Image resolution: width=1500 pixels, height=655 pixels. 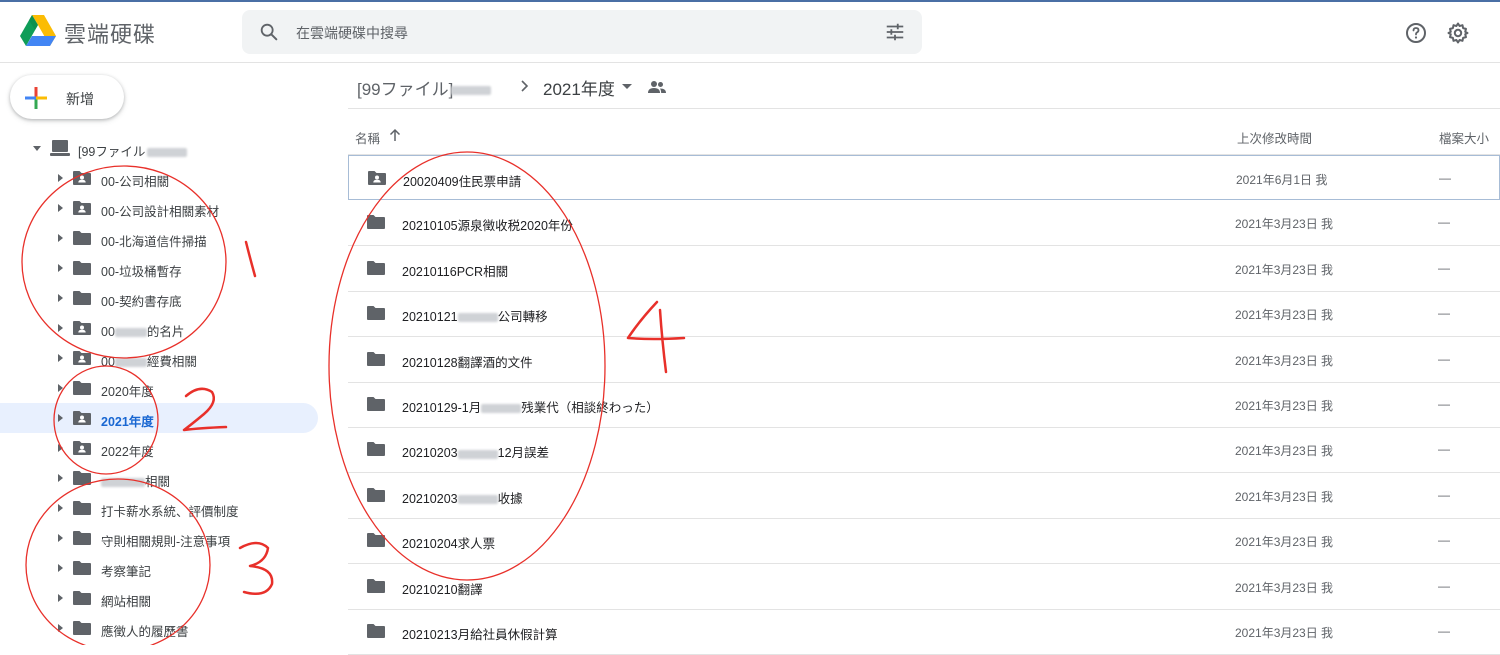 What do you see at coordinates (159, 208) in the screenshot?
I see `sidebar-folder-item: 00-公司設計相關素材` at bounding box center [159, 208].